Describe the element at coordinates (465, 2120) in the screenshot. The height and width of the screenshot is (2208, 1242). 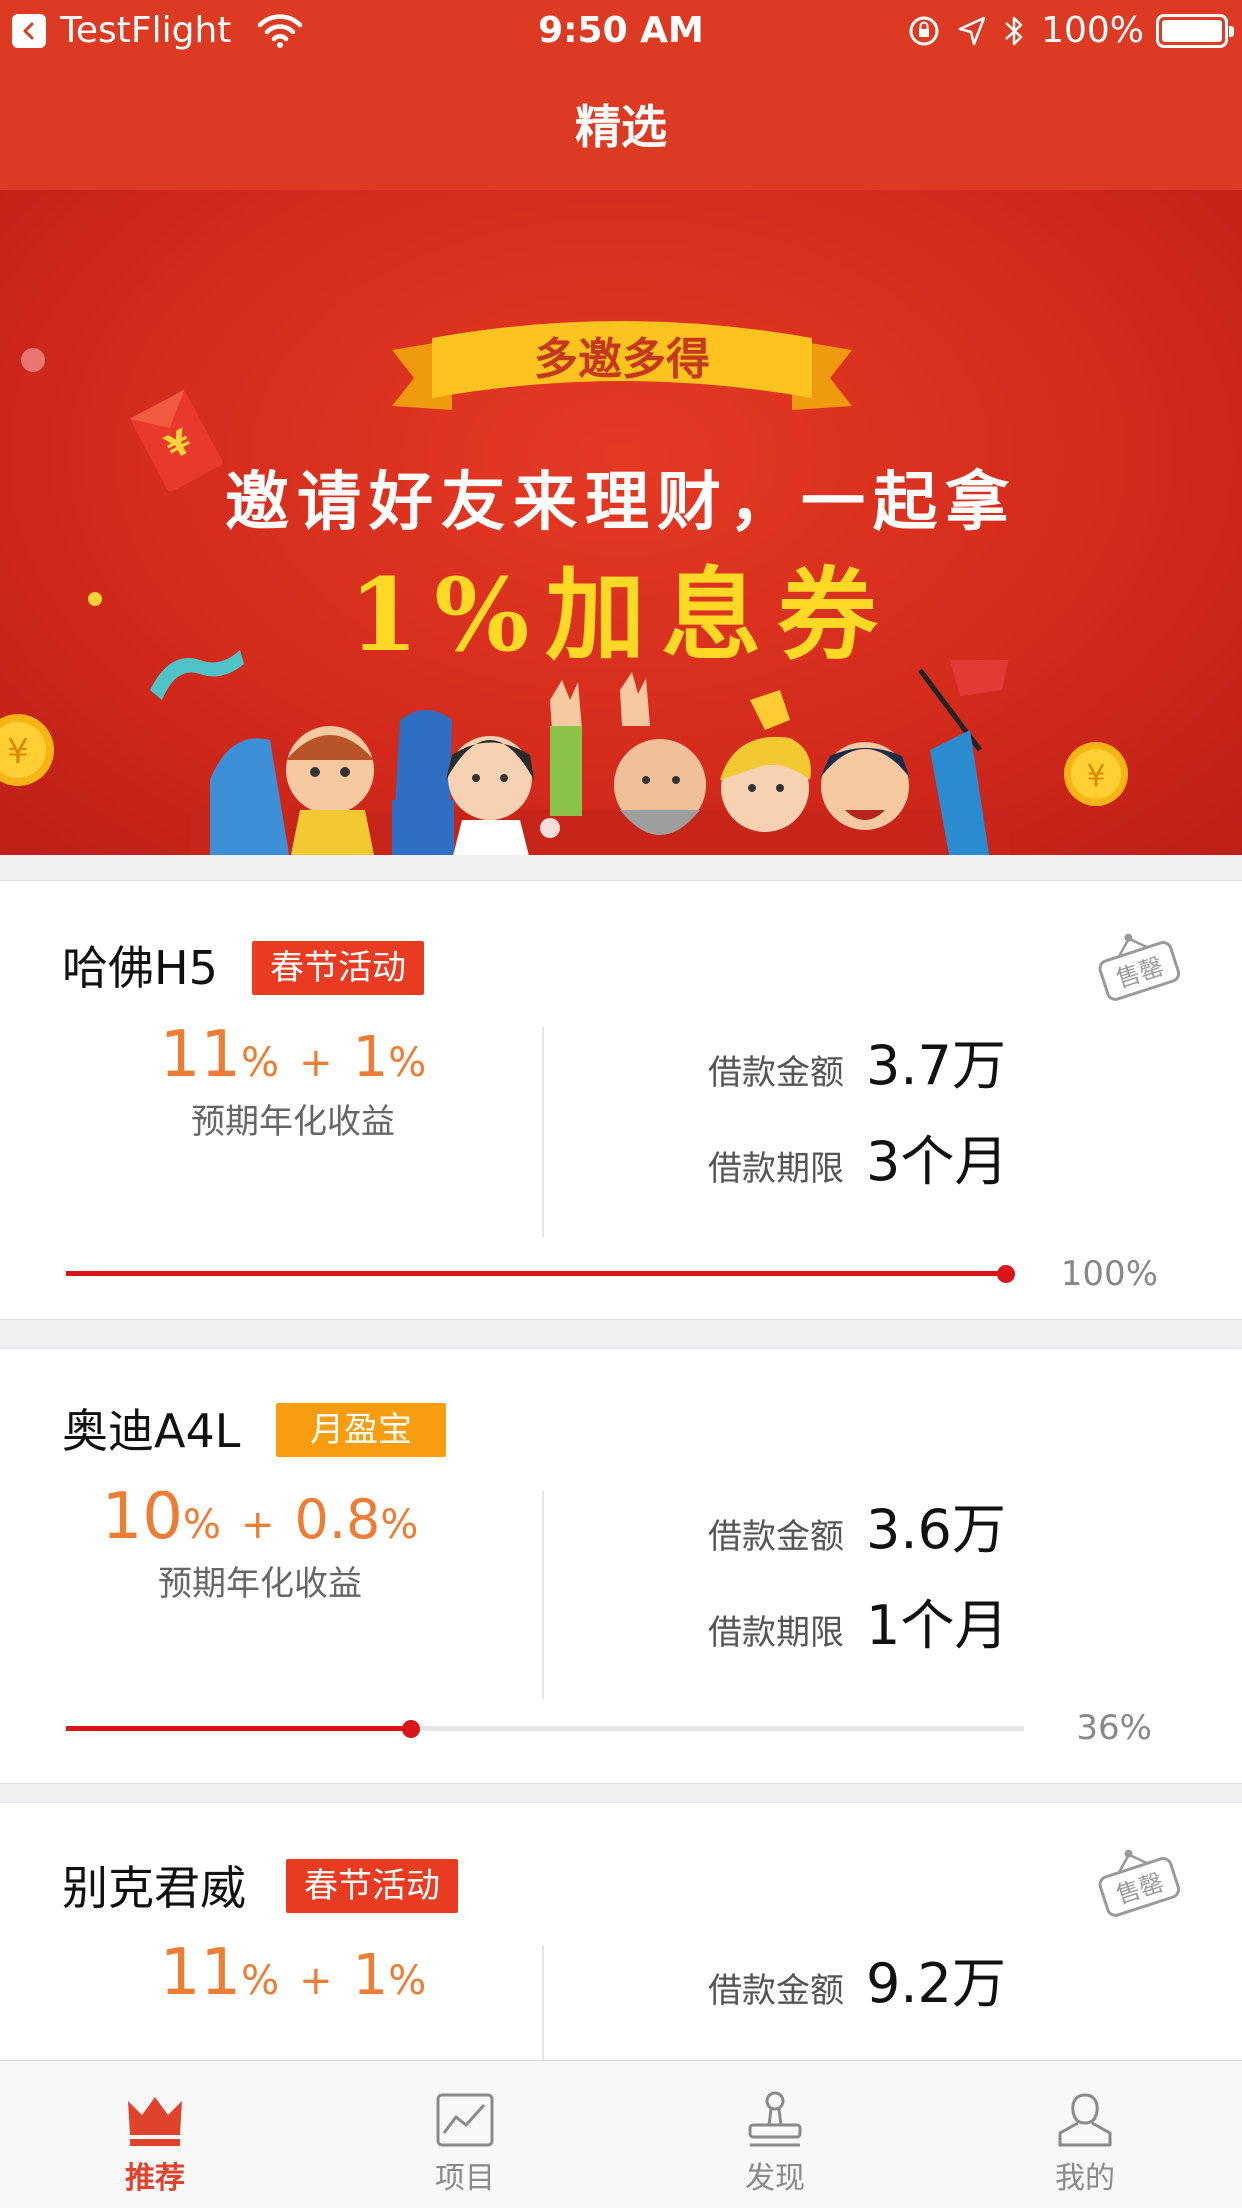
I see `chart-icon` at that location.